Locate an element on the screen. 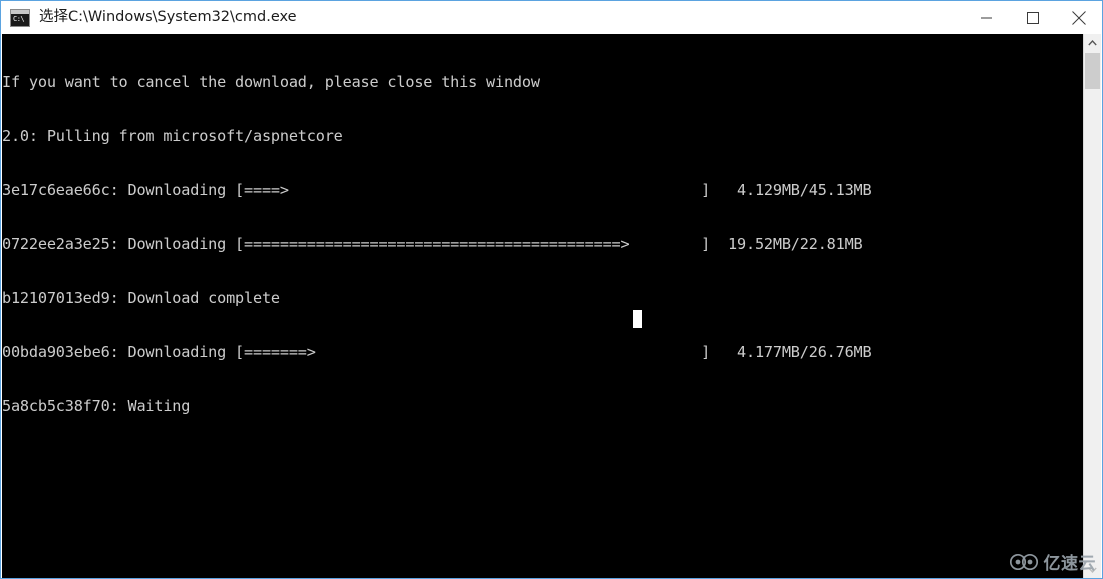  minimize-button is located at coordinates (987, 17).